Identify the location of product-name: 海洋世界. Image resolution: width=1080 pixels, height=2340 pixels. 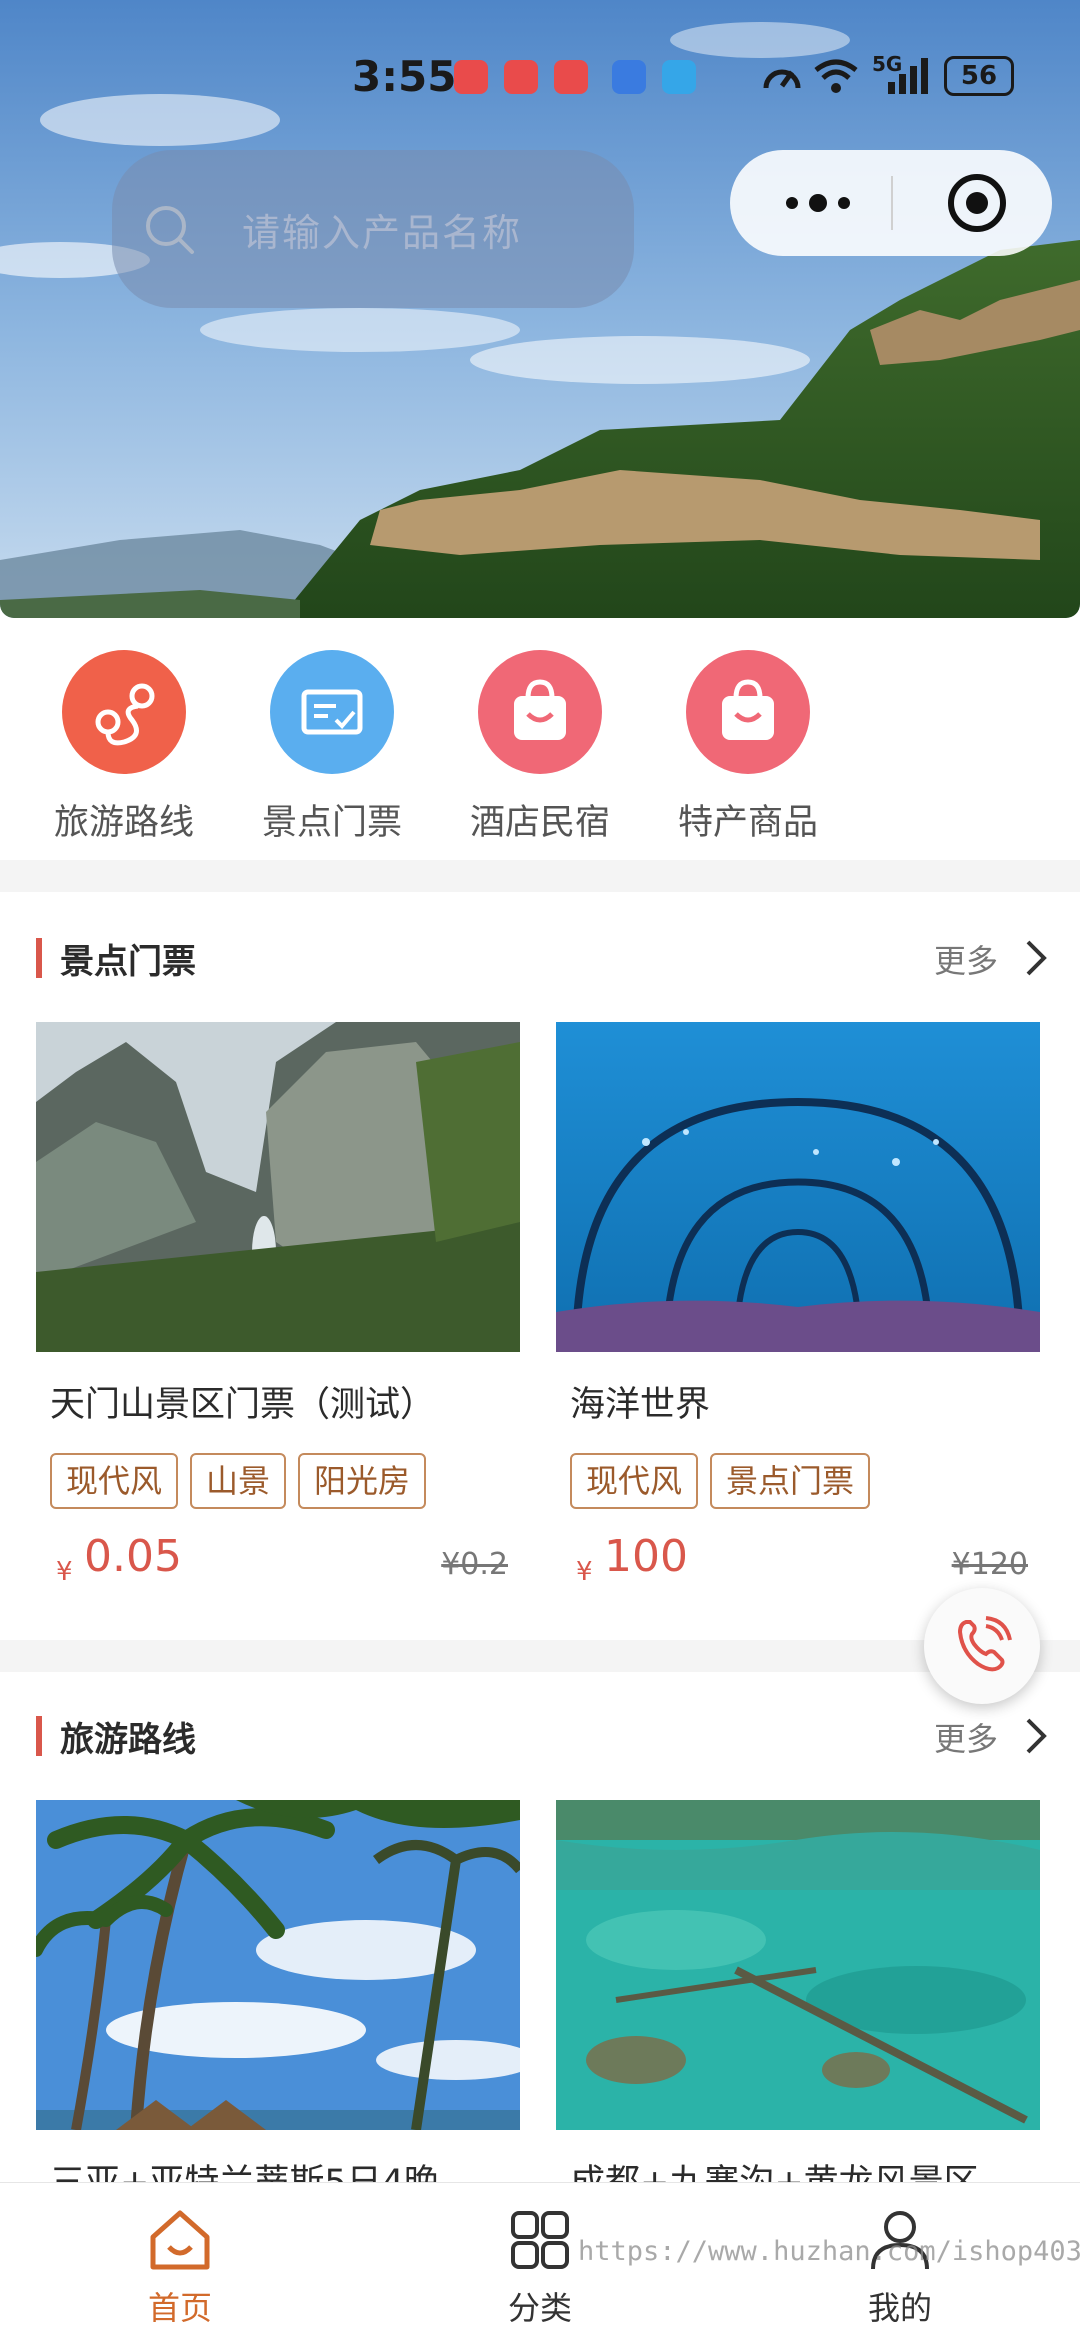
(640, 1405).